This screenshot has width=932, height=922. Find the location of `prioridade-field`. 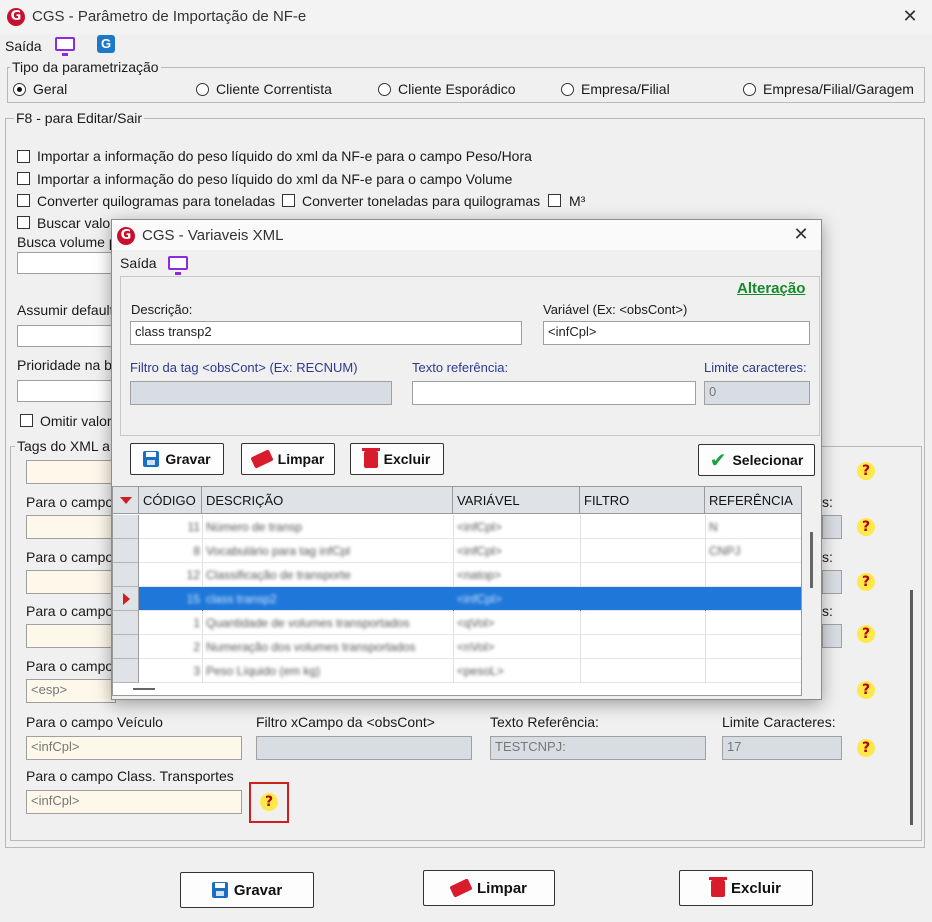

prioridade-field is located at coordinates (65, 391).